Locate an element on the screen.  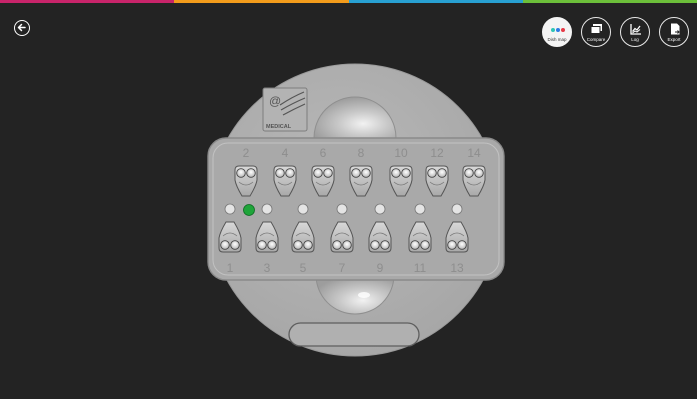
selected-well-marker is located at coordinates (249, 210).